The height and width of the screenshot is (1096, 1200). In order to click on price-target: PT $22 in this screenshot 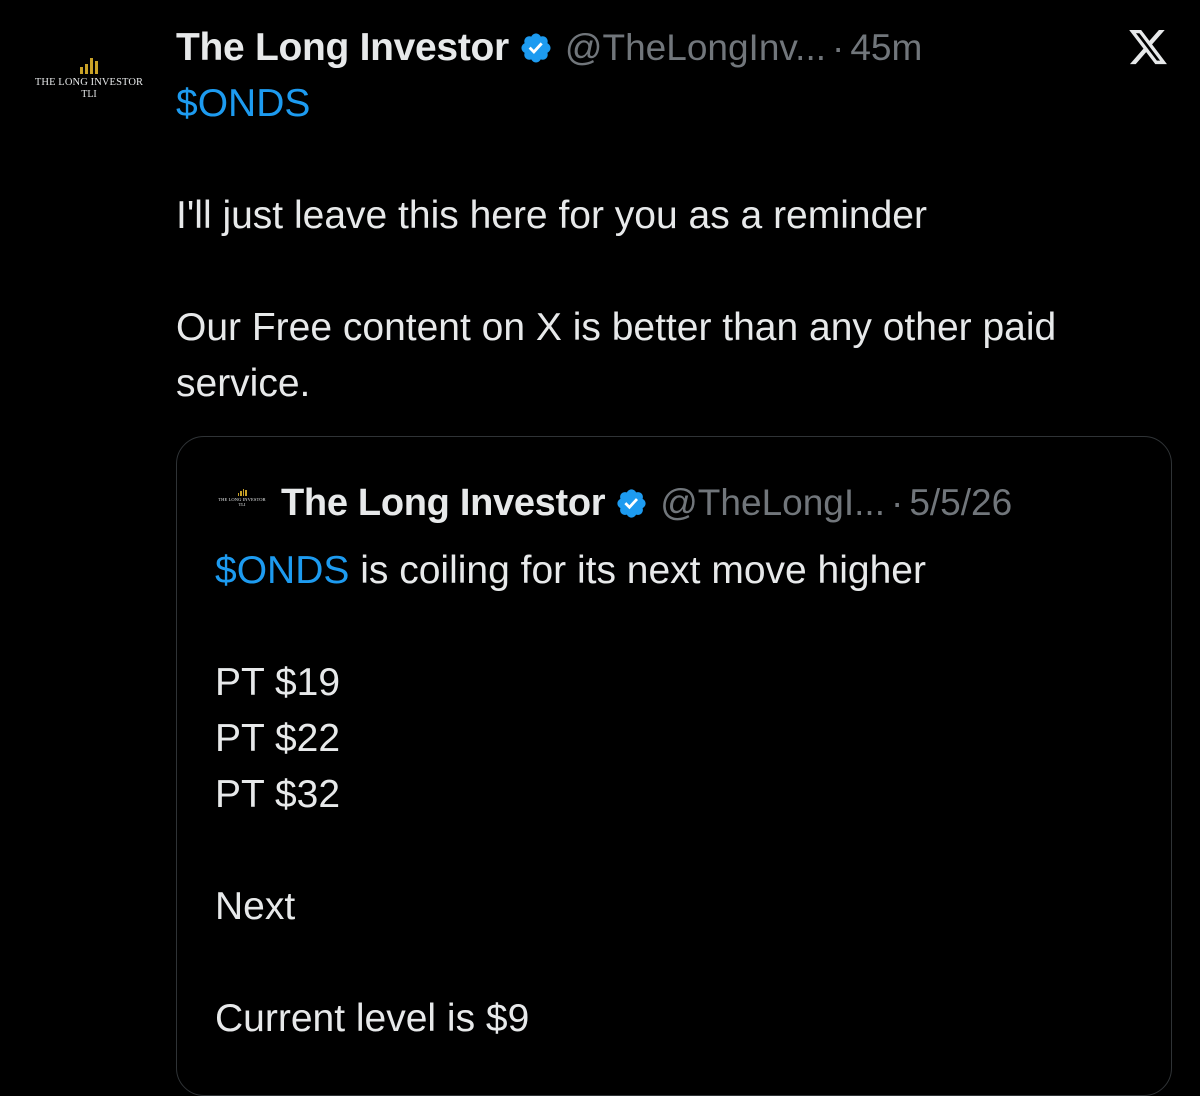, I will do `click(278, 738)`.